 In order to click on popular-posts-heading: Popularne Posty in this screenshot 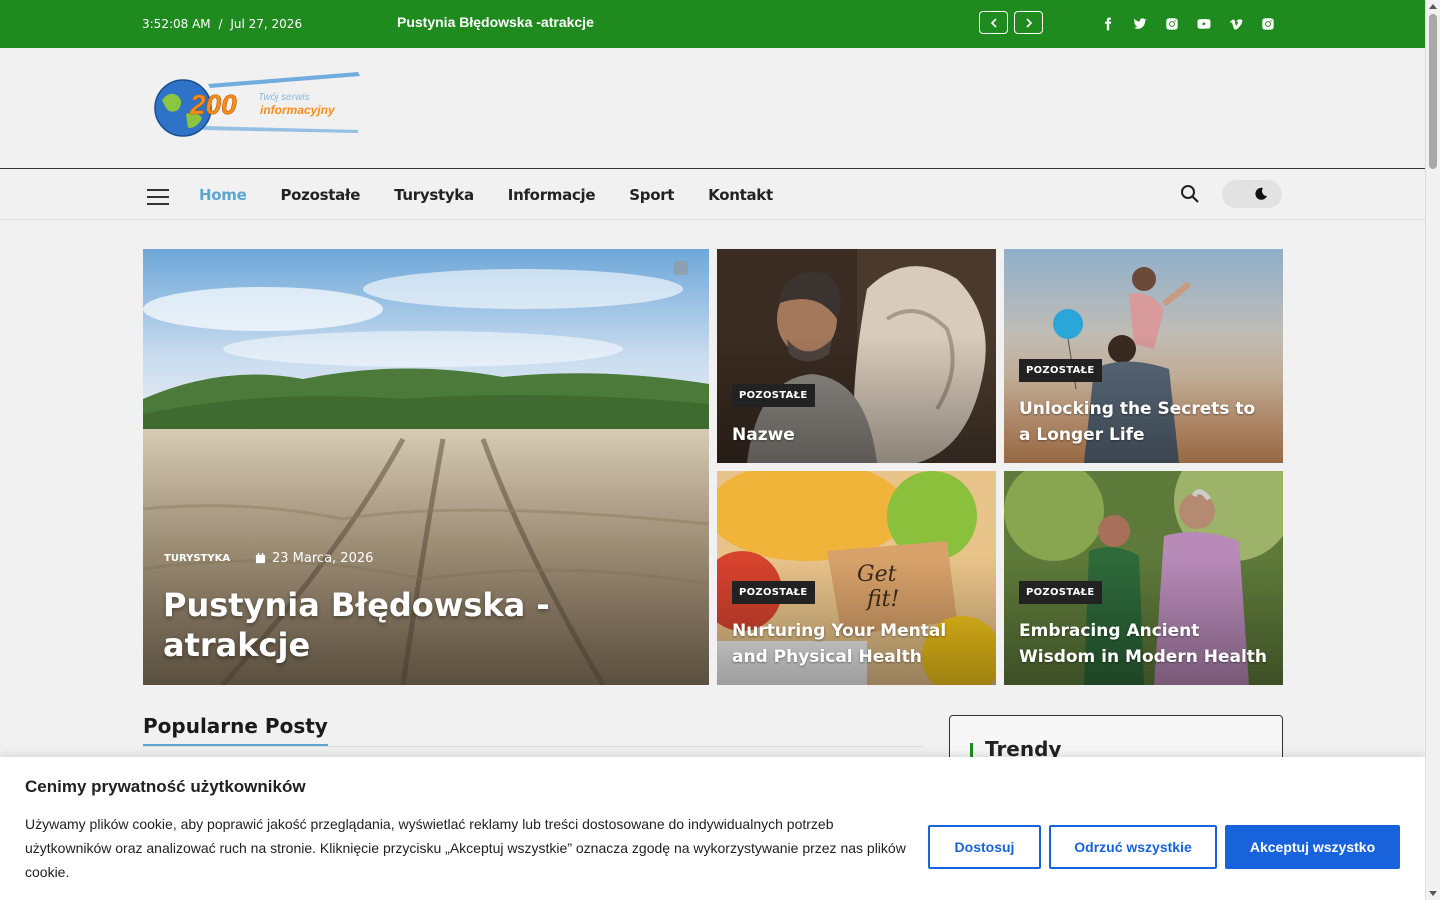, I will do `click(235, 730)`.